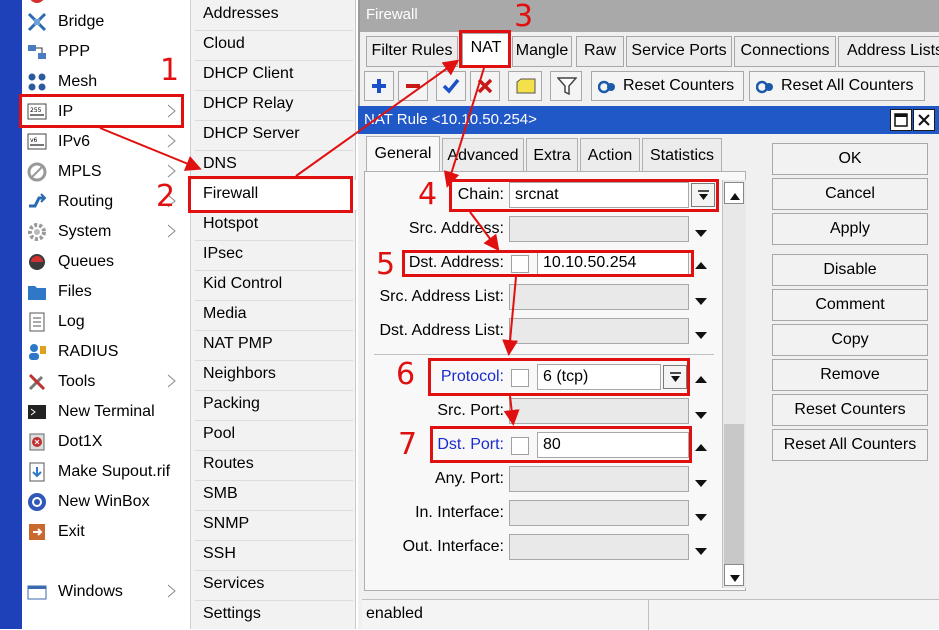 The image size is (939, 630). Describe the element at coordinates (511, 410) in the screenshot. I see `arrow-protocol-to-dst-port` at that location.